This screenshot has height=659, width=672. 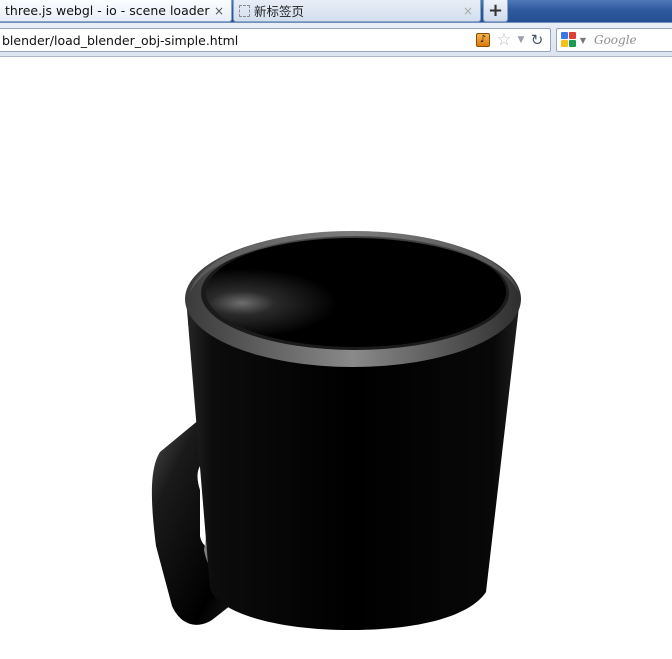 I want to click on music-icon: ♪, so click(x=483, y=40).